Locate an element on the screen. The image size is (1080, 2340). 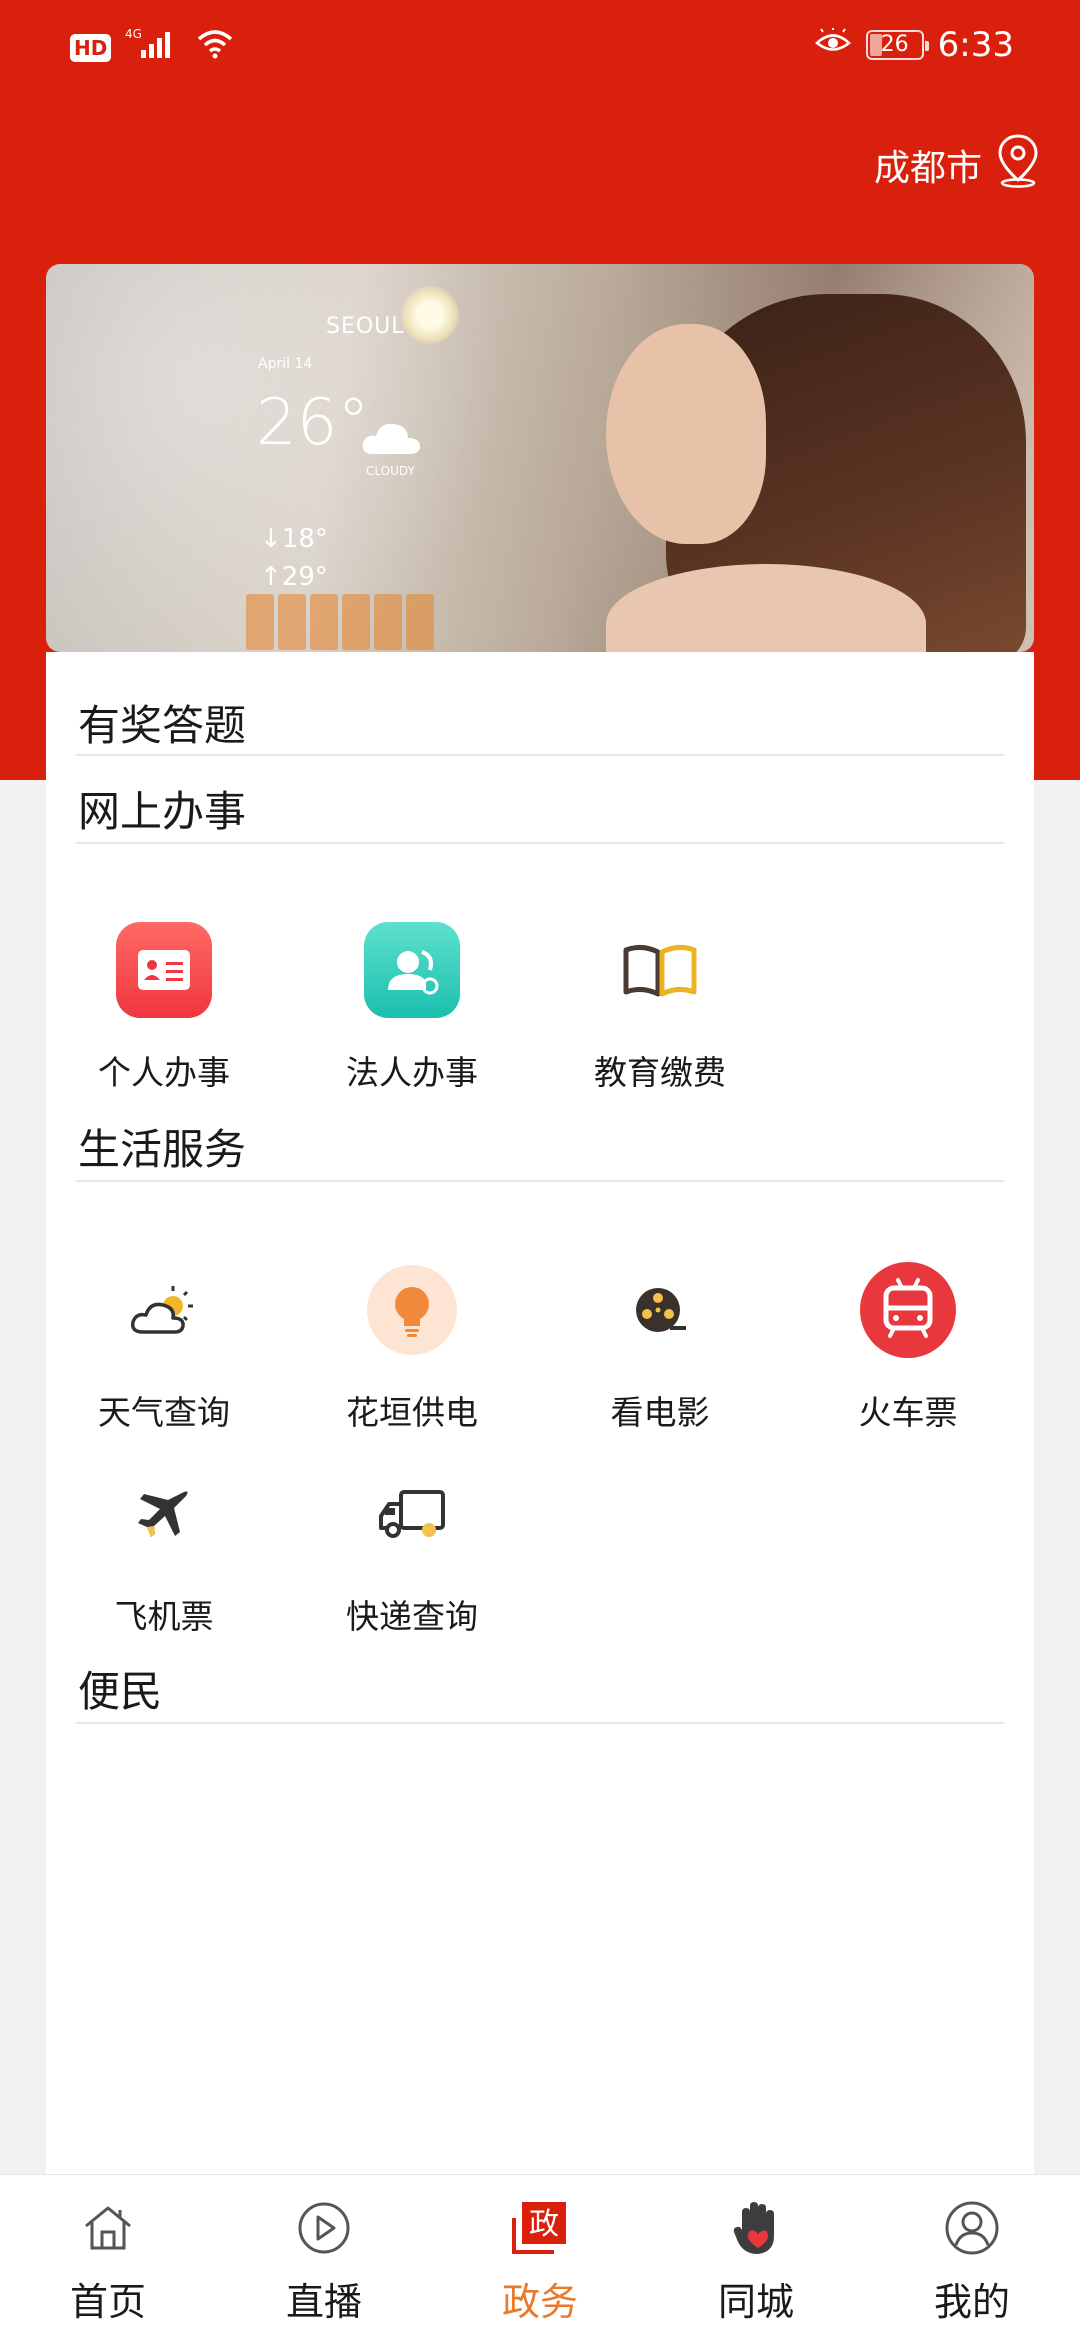
life-item-movie: 看电影 is located at coordinates (660, 1348).